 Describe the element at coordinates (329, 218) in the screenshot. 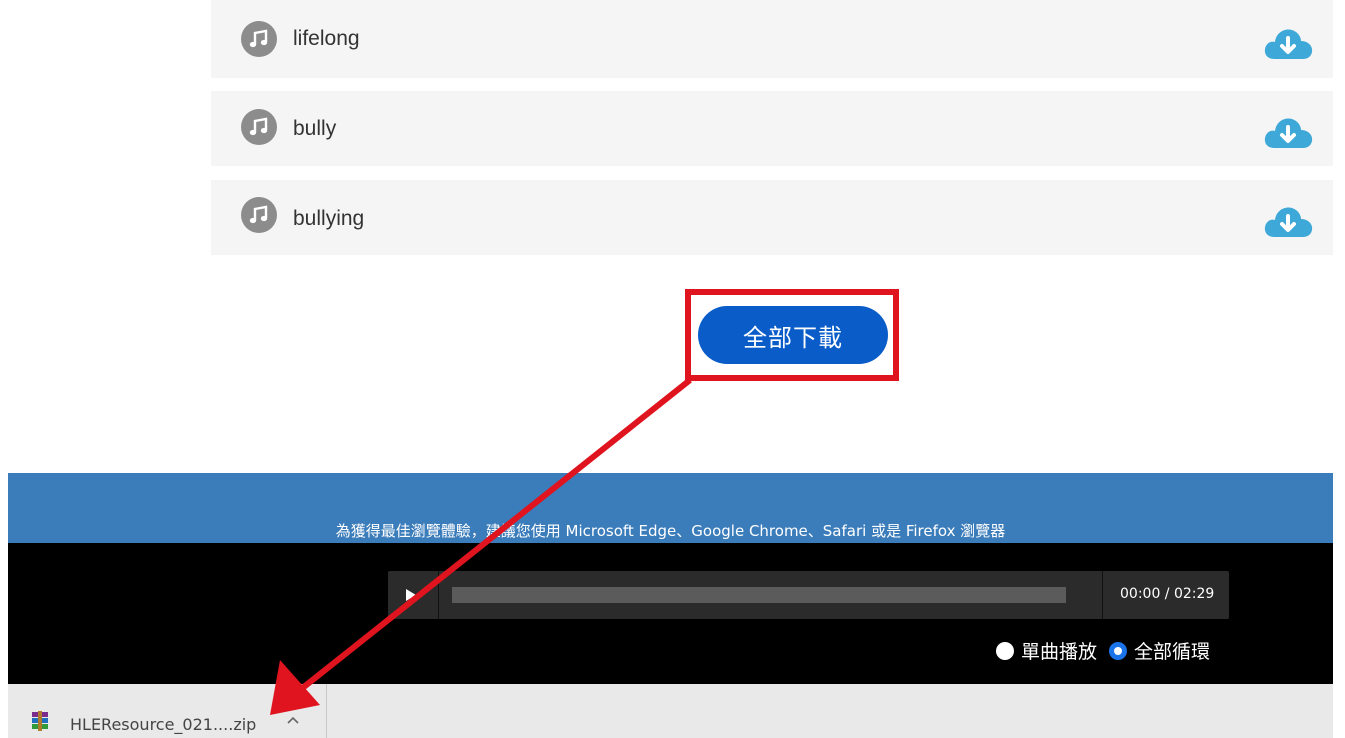

I see `track-title: bullying` at that location.